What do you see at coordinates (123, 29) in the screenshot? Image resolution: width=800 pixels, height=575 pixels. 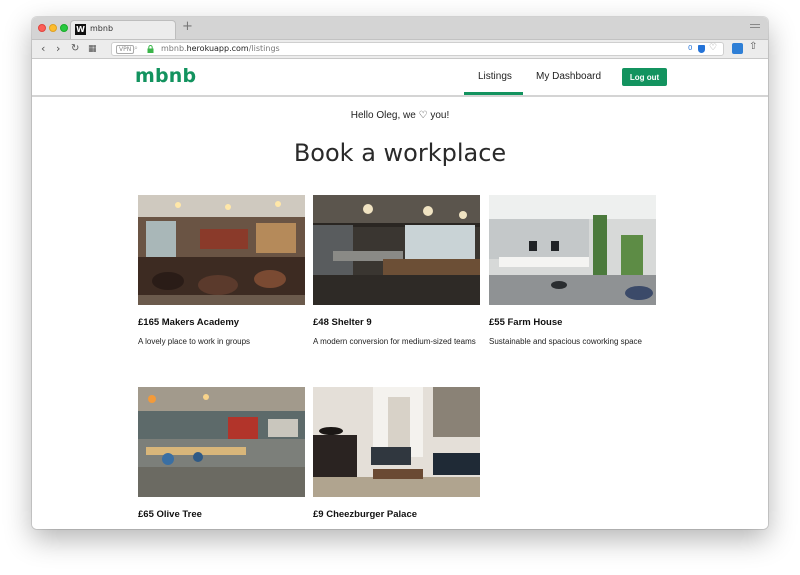 I see `browser-tab: W mbnb` at bounding box center [123, 29].